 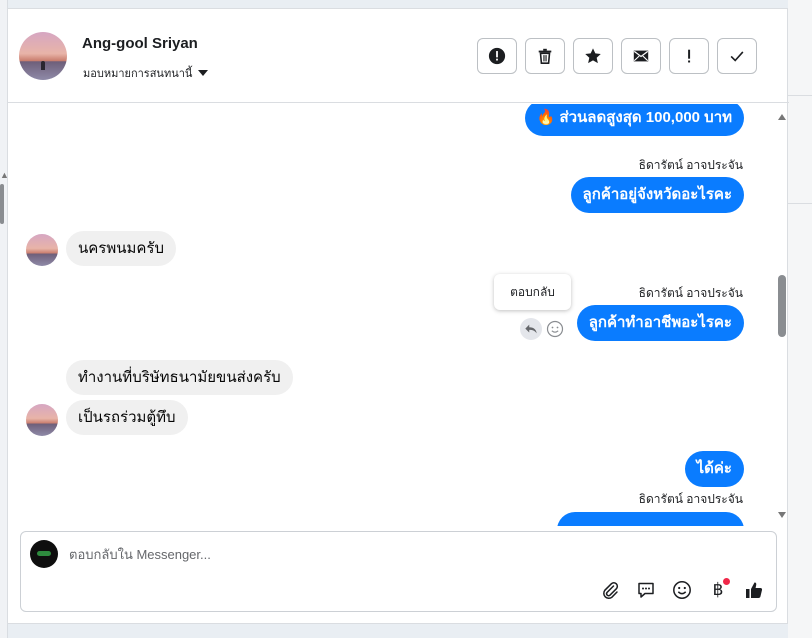 I want to click on exclamation-icon, so click(x=689, y=56).